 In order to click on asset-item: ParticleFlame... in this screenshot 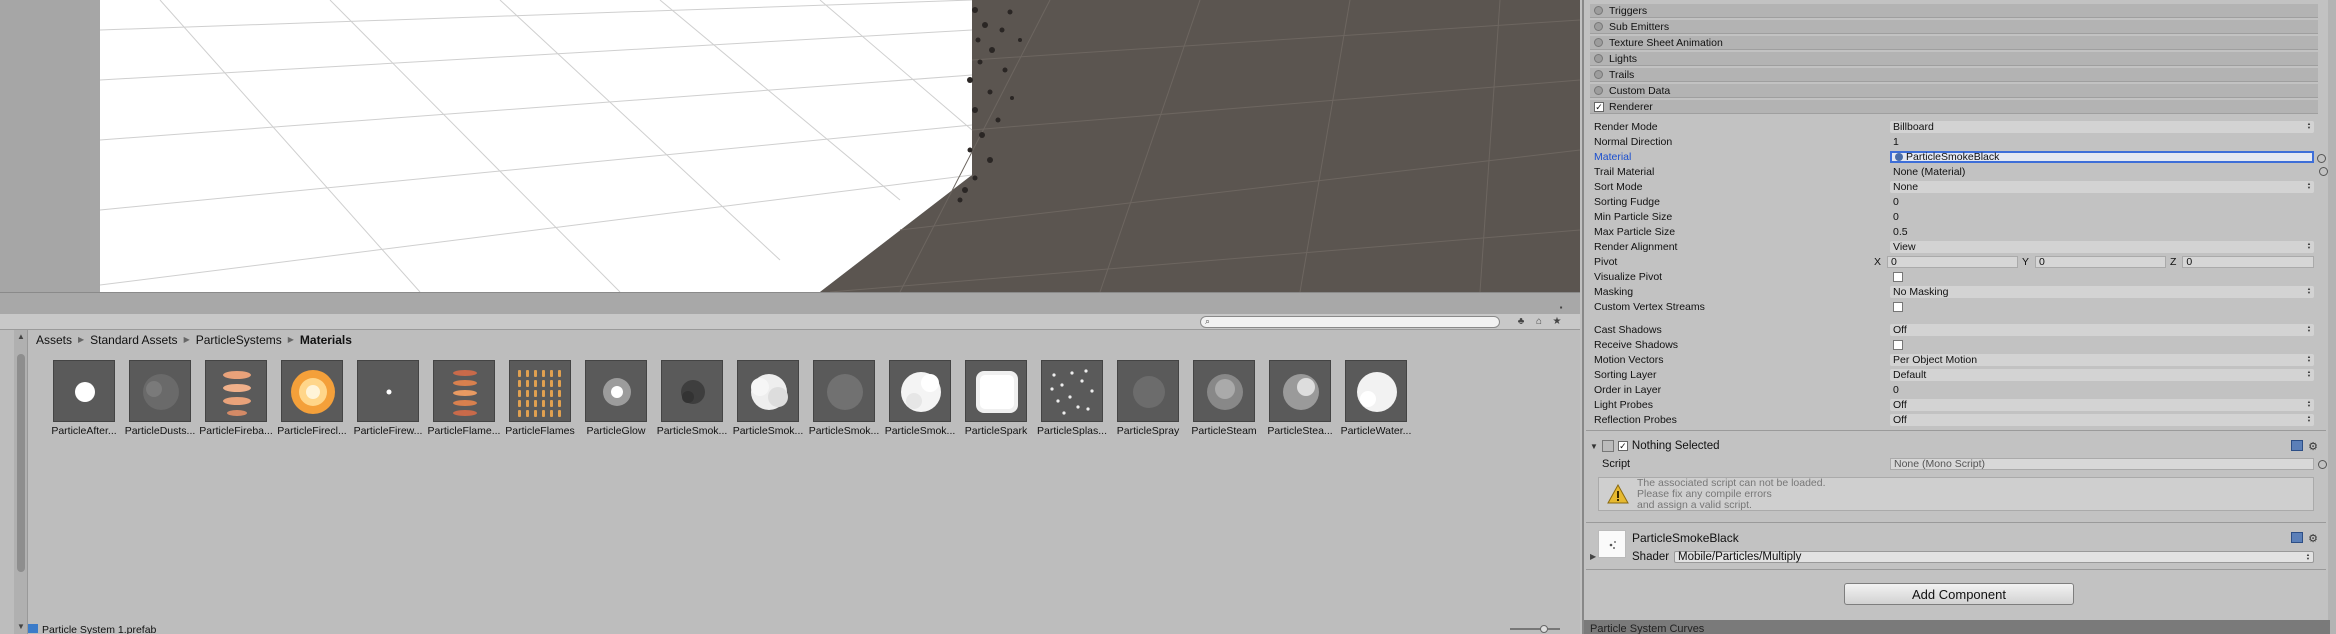, I will do `click(464, 398)`.